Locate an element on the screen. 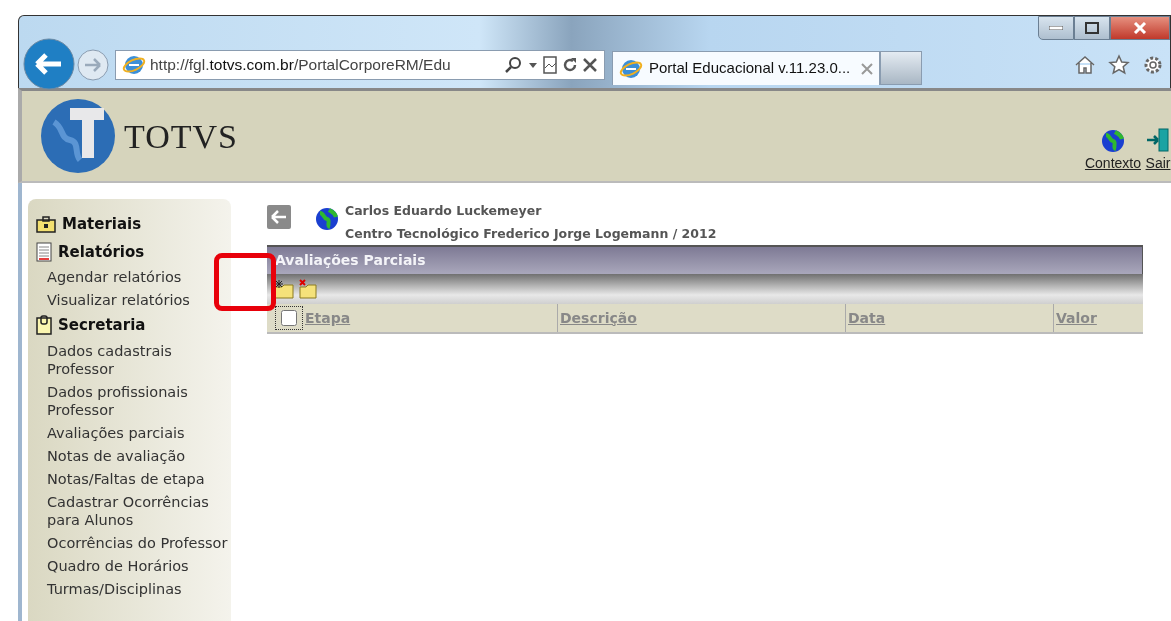 Image resolution: width=1171 pixels, height=621 pixels. home-icon is located at coordinates (1085, 65).